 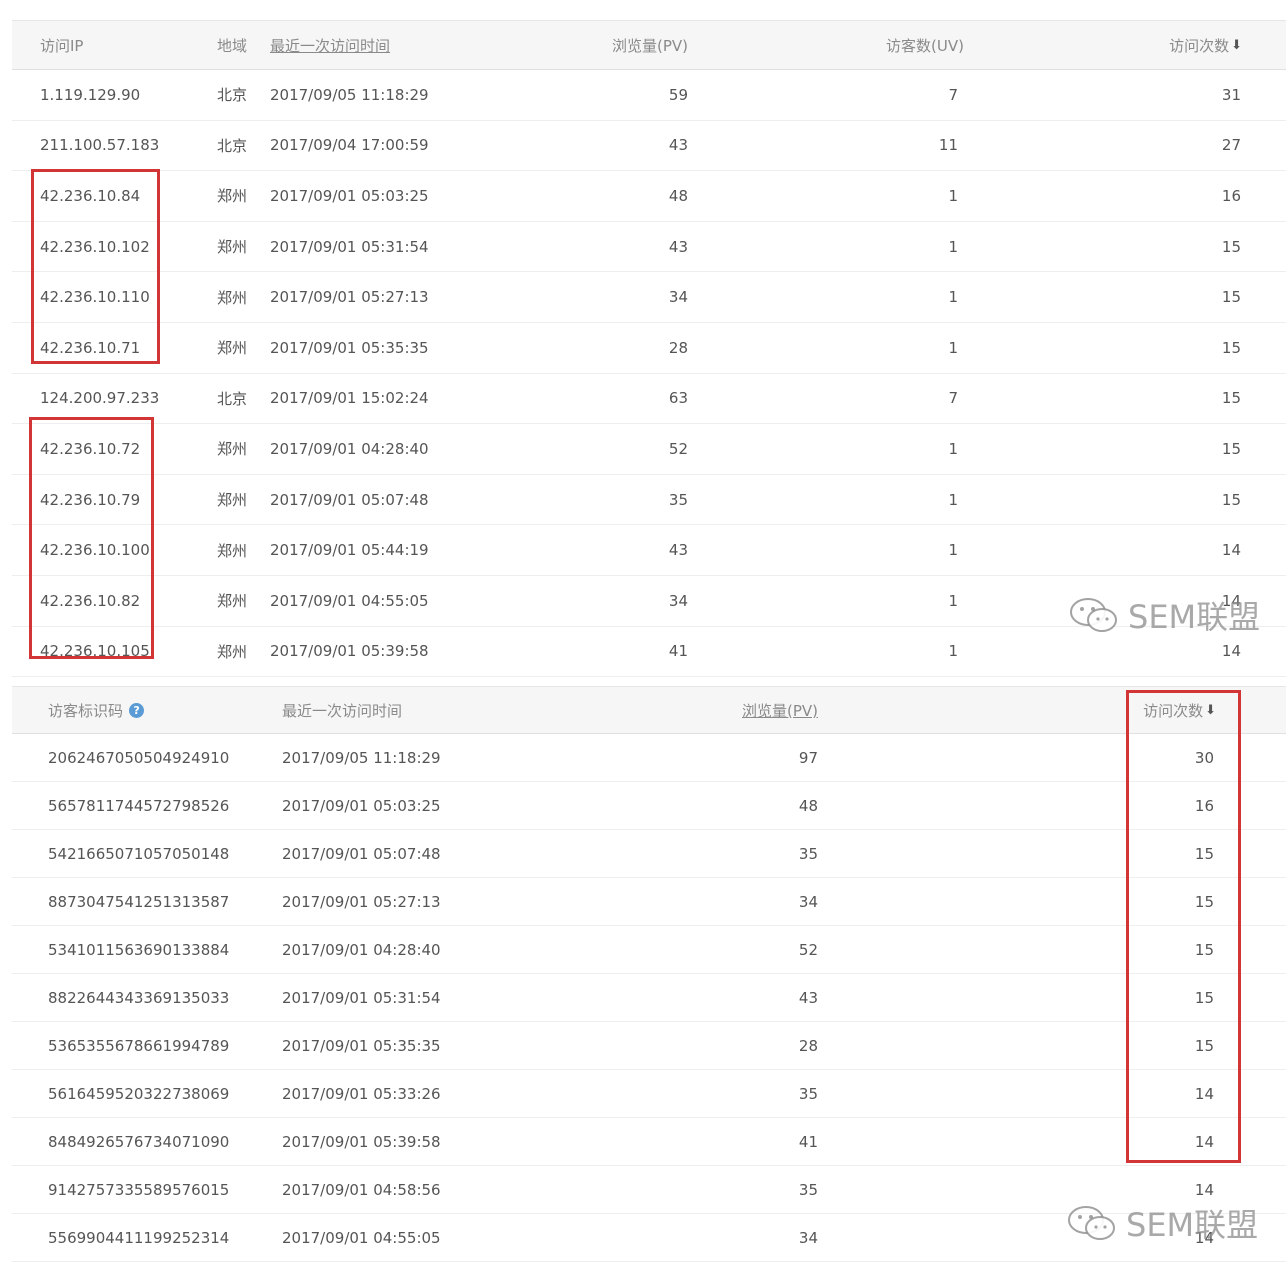 What do you see at coordinates (90, 448) in the screenshot?
I see `cell-ip: 42.236.10.72` at bounding box center [90, 448].